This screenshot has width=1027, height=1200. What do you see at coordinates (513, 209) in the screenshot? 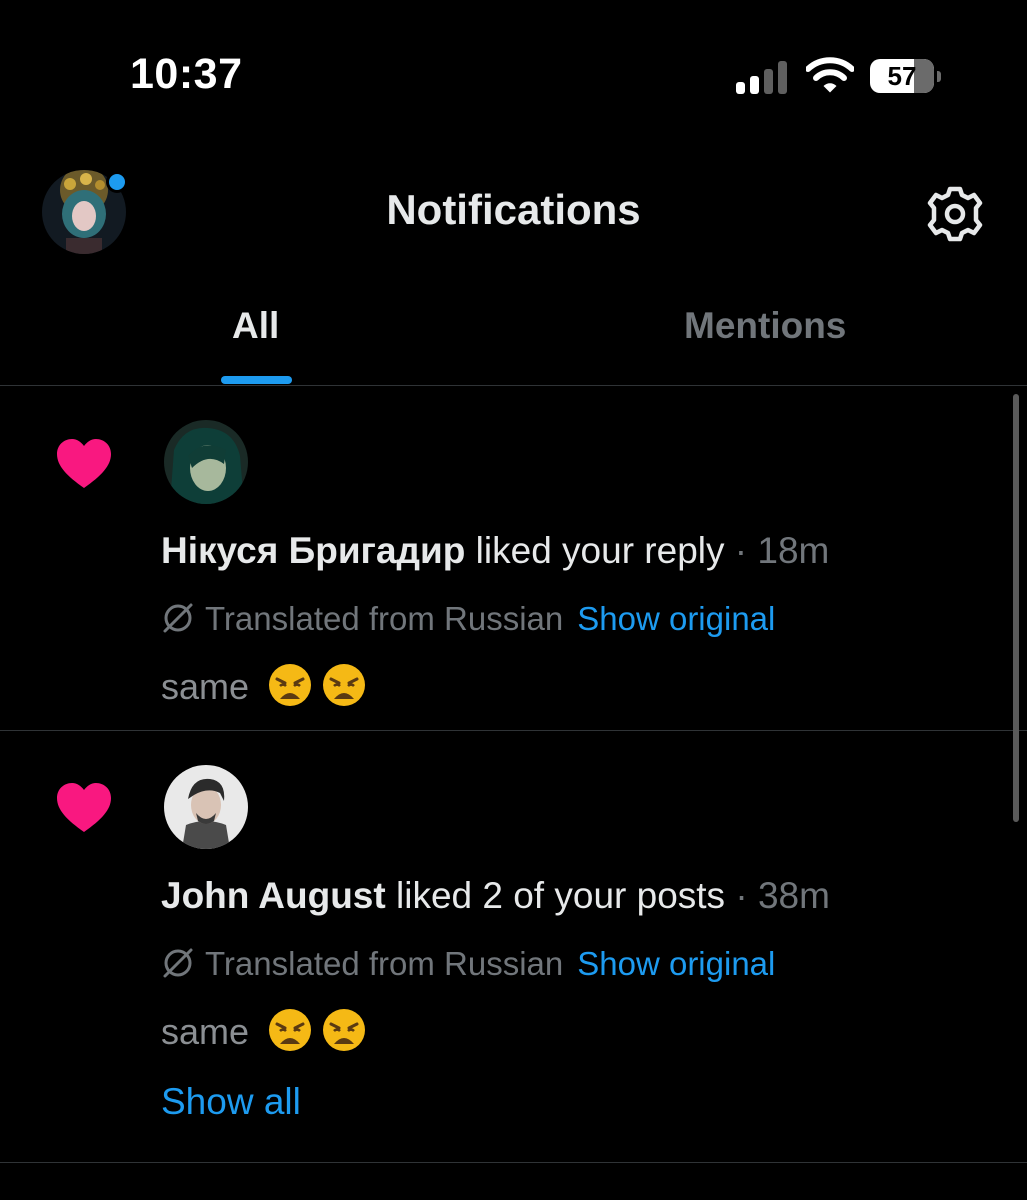
I see `page-title: Notifications` at bounding box center [513, 209].